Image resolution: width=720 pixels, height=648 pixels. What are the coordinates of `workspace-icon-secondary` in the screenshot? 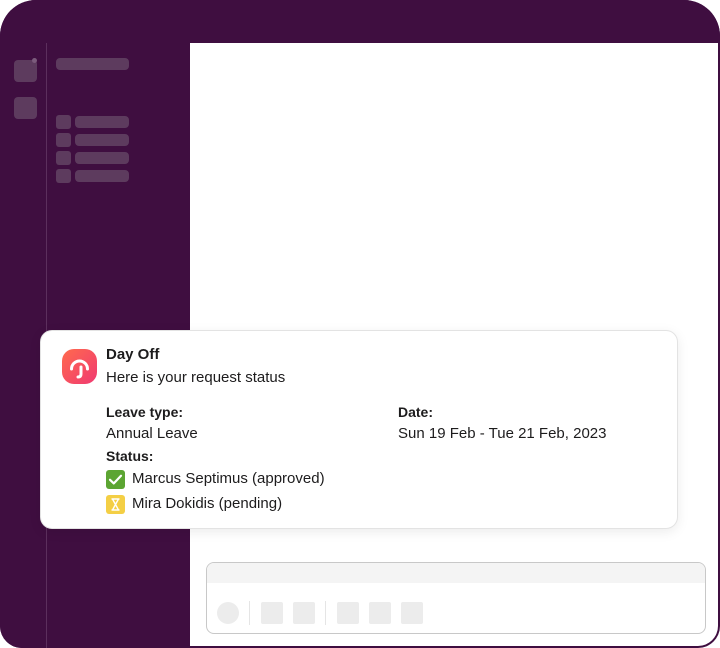 It's located at (25, 108).